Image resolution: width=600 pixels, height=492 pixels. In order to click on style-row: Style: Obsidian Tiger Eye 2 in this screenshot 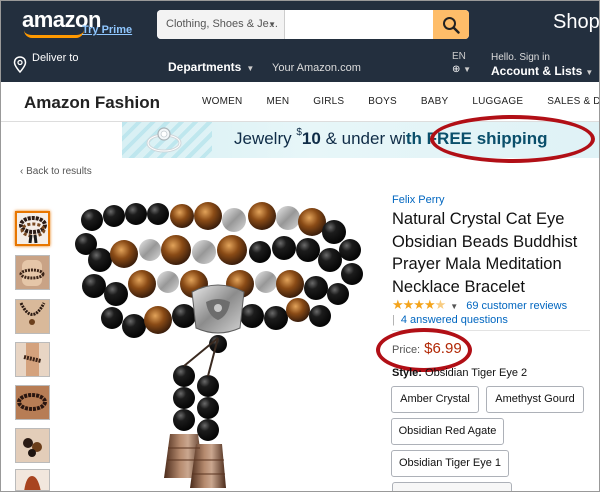, I will do `click(459, 373)`.